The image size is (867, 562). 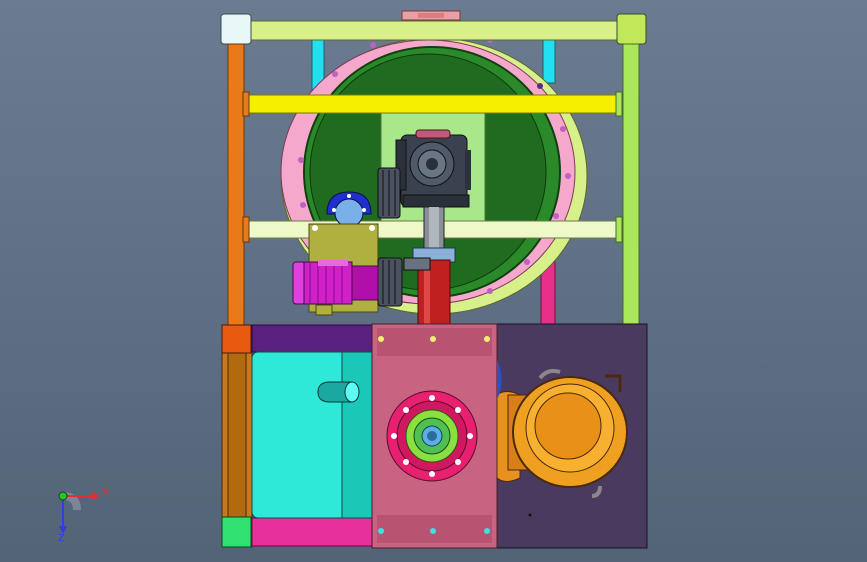 I want to click on pulley-upper, so click(x=389, y=193).